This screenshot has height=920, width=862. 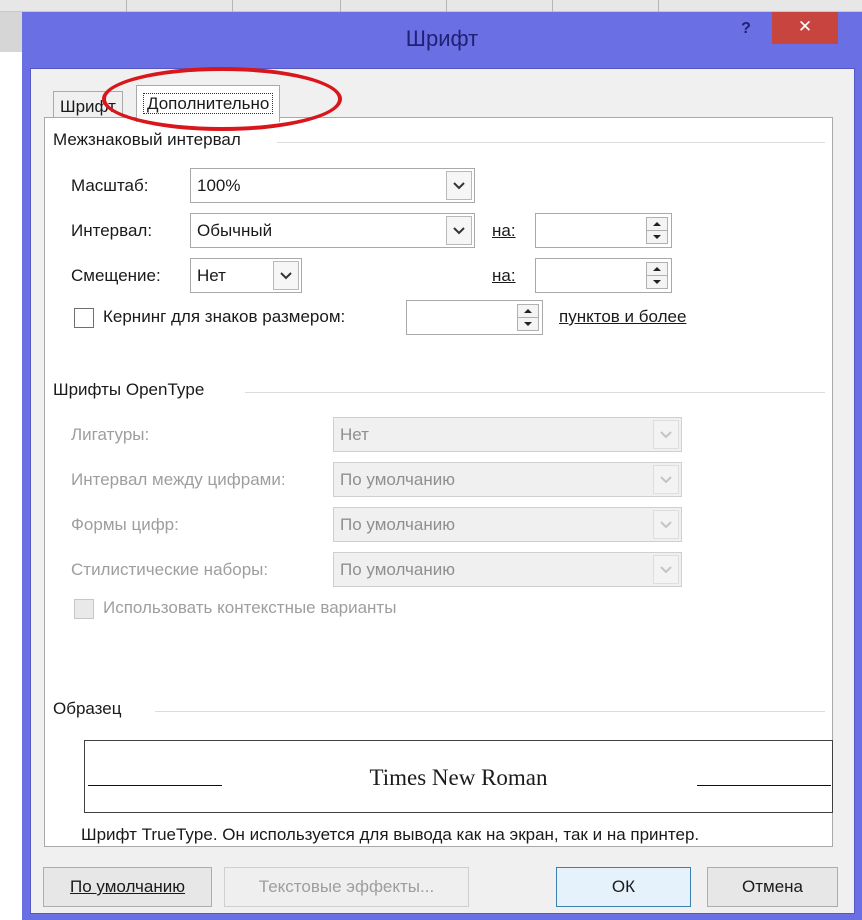 What do you see at coordinates (805, 28) in the screenshot?
I see `close-button: ✕` at bounding box center [805, 28].